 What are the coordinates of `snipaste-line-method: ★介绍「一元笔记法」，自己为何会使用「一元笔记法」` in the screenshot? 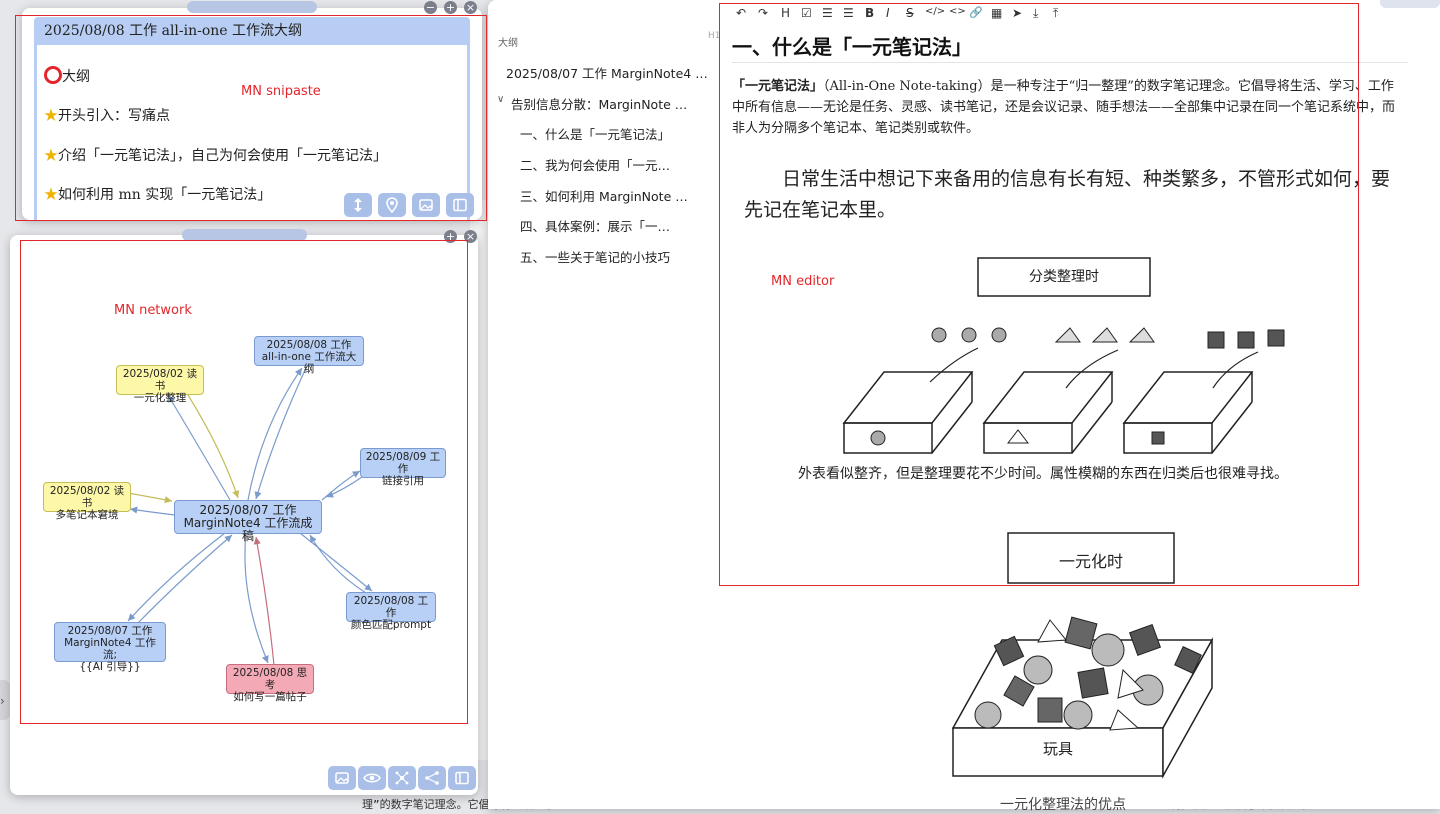 It's located at (215, 155).